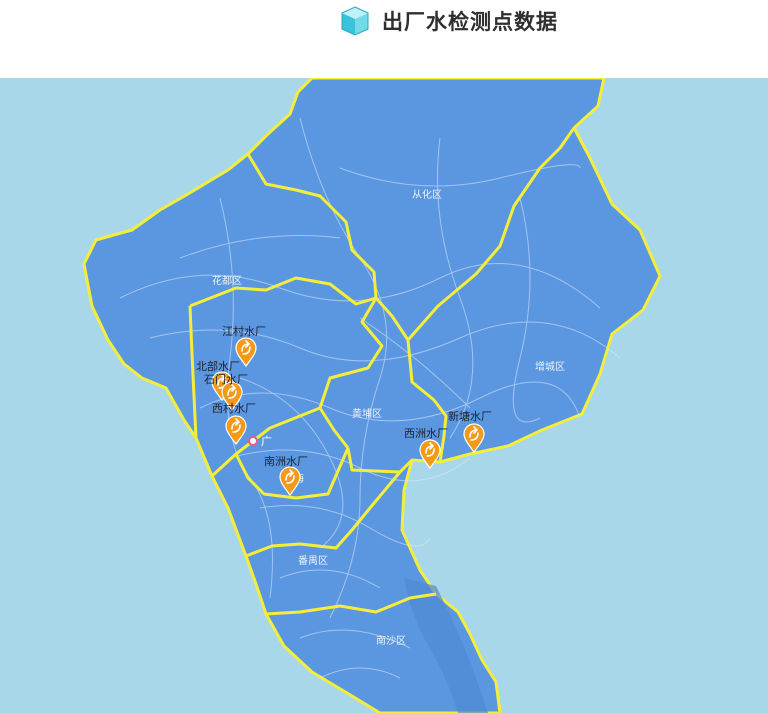 The image size is (768, 713). Describe the element at coordinates (550, 366) in the screenshot. I see `district-label-zengcheng: 增城区` at that location.